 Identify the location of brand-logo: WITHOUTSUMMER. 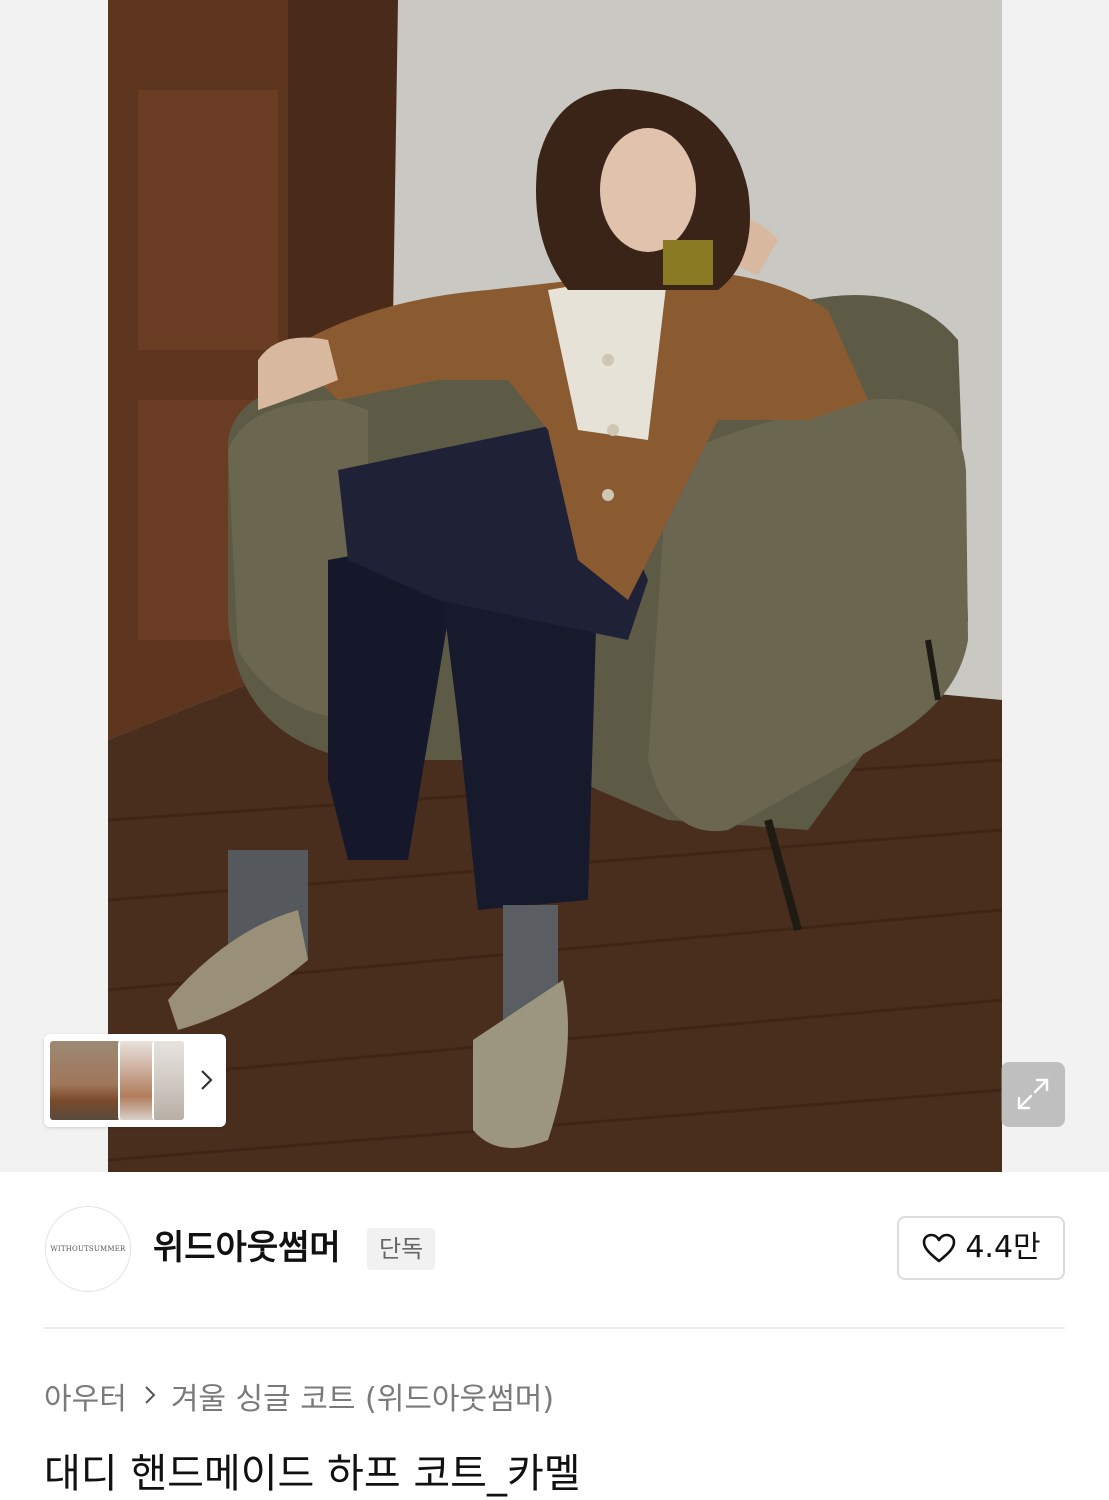
(88, 1249).